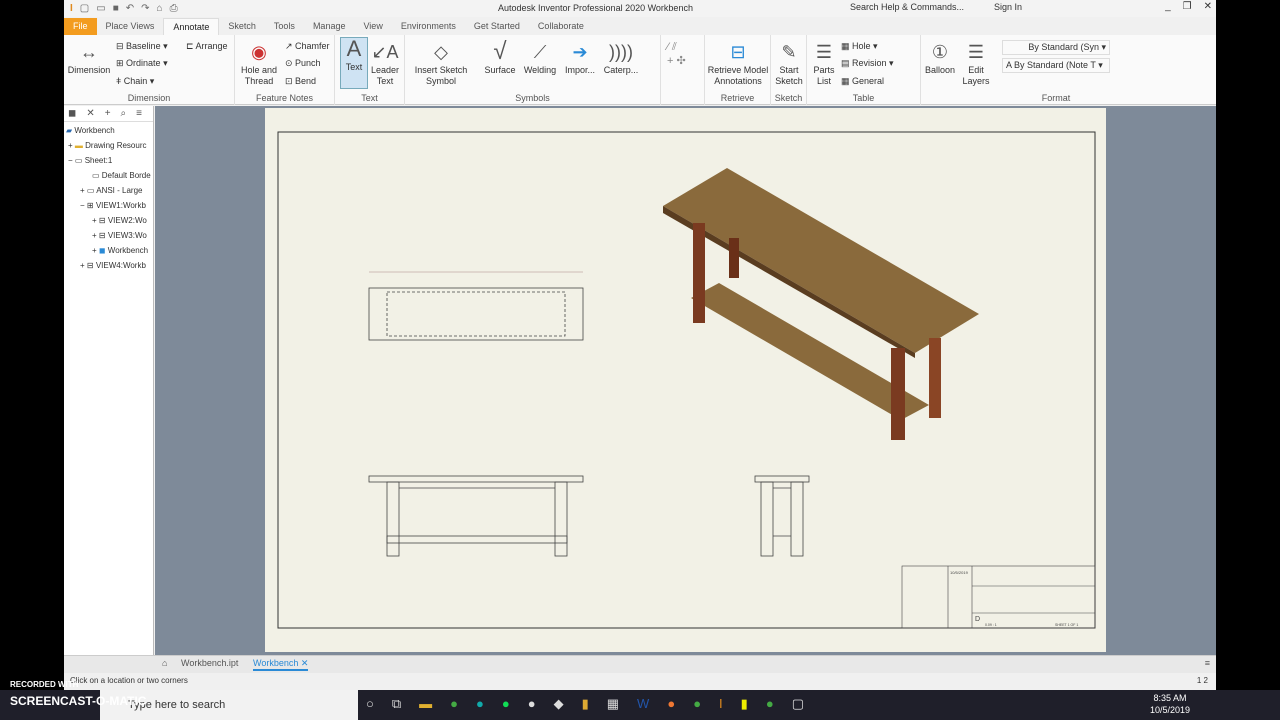  What do you see at coordinates (824, 52) in the screenshot?
I see `parts-list-icon: ☰` at bounding box center [824, 52].